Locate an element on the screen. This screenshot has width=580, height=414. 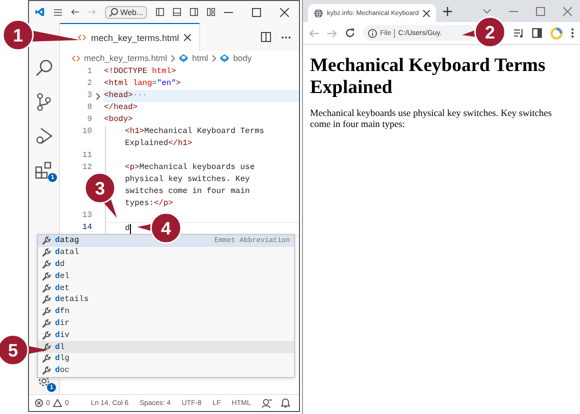
line-number: 9 is located at coordinates (89, 120).